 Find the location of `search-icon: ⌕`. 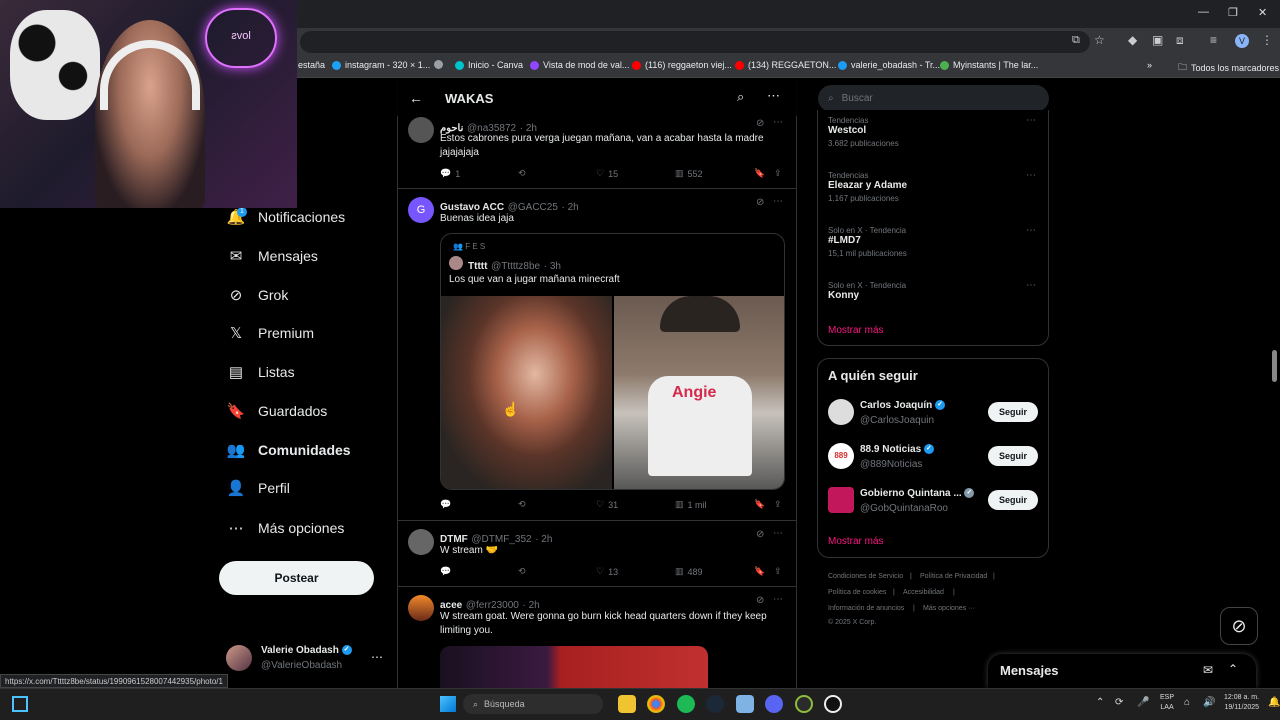

search-icon: ⌕ is located at coordinates (740, 97).